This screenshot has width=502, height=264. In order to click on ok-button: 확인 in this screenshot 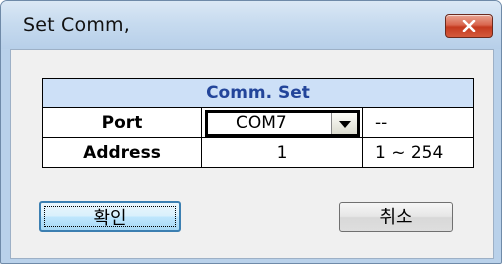, I will do `click(110, 216)`.